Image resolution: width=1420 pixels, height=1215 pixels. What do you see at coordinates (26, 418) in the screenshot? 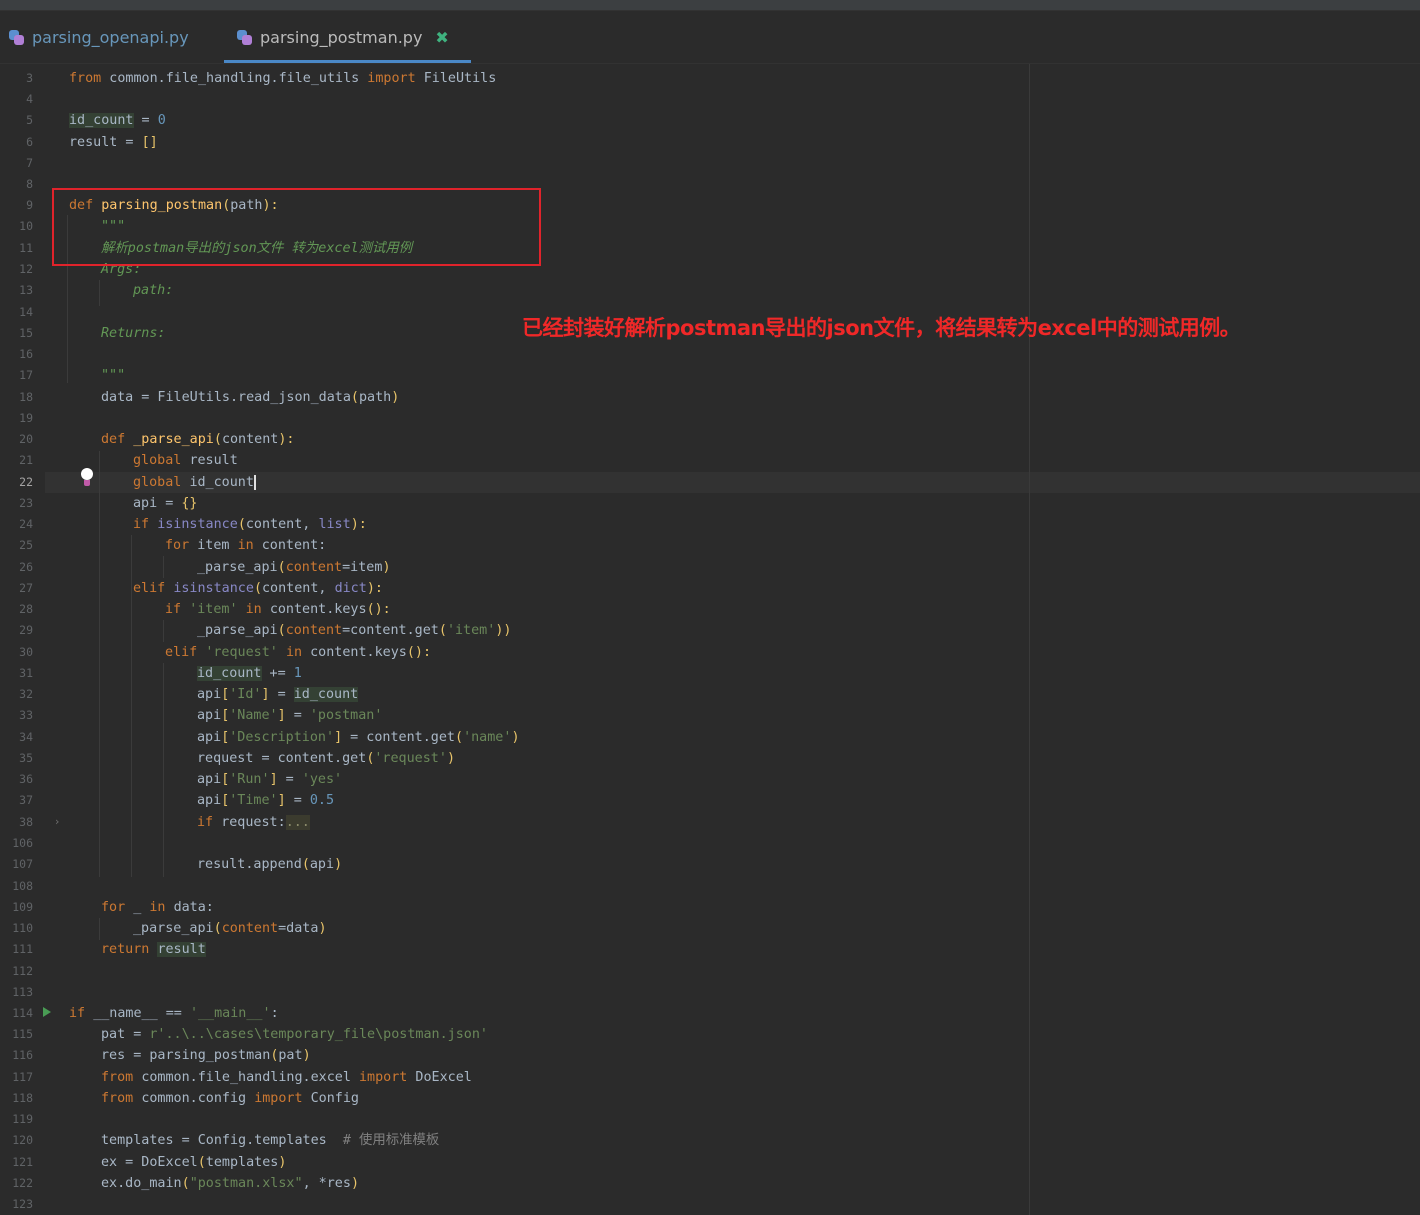
I see `line-number: 19` at bounding box center [26, 418].